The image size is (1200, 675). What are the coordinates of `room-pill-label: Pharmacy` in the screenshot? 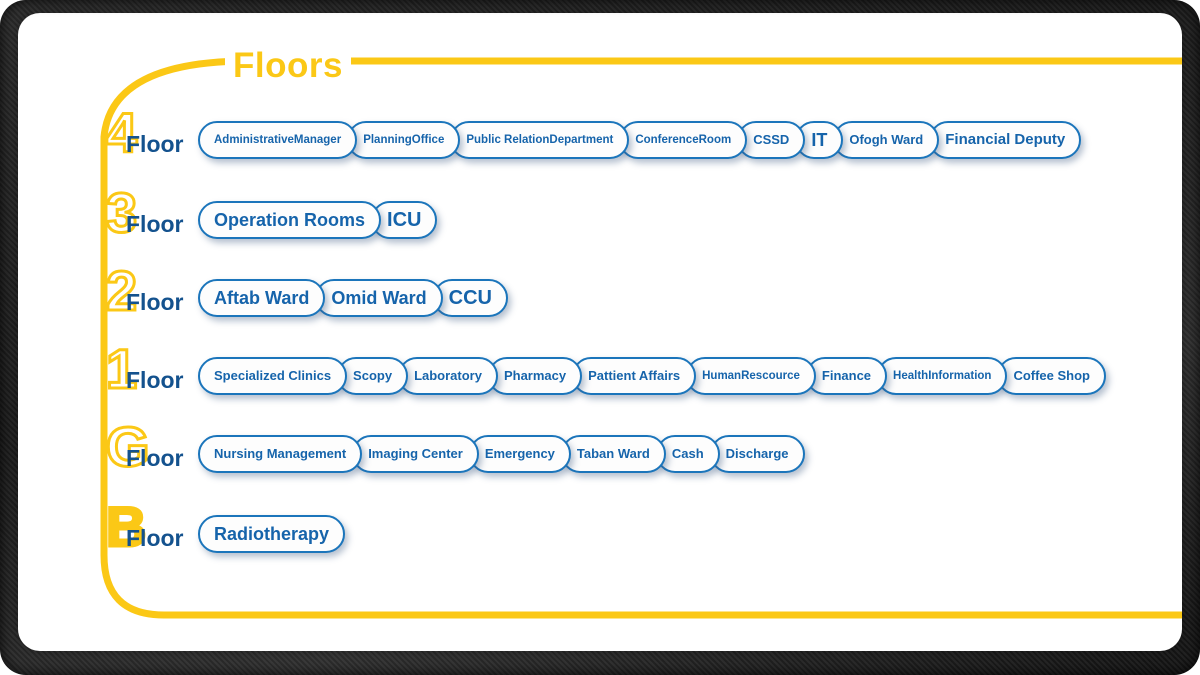 It's located at (535, 376).